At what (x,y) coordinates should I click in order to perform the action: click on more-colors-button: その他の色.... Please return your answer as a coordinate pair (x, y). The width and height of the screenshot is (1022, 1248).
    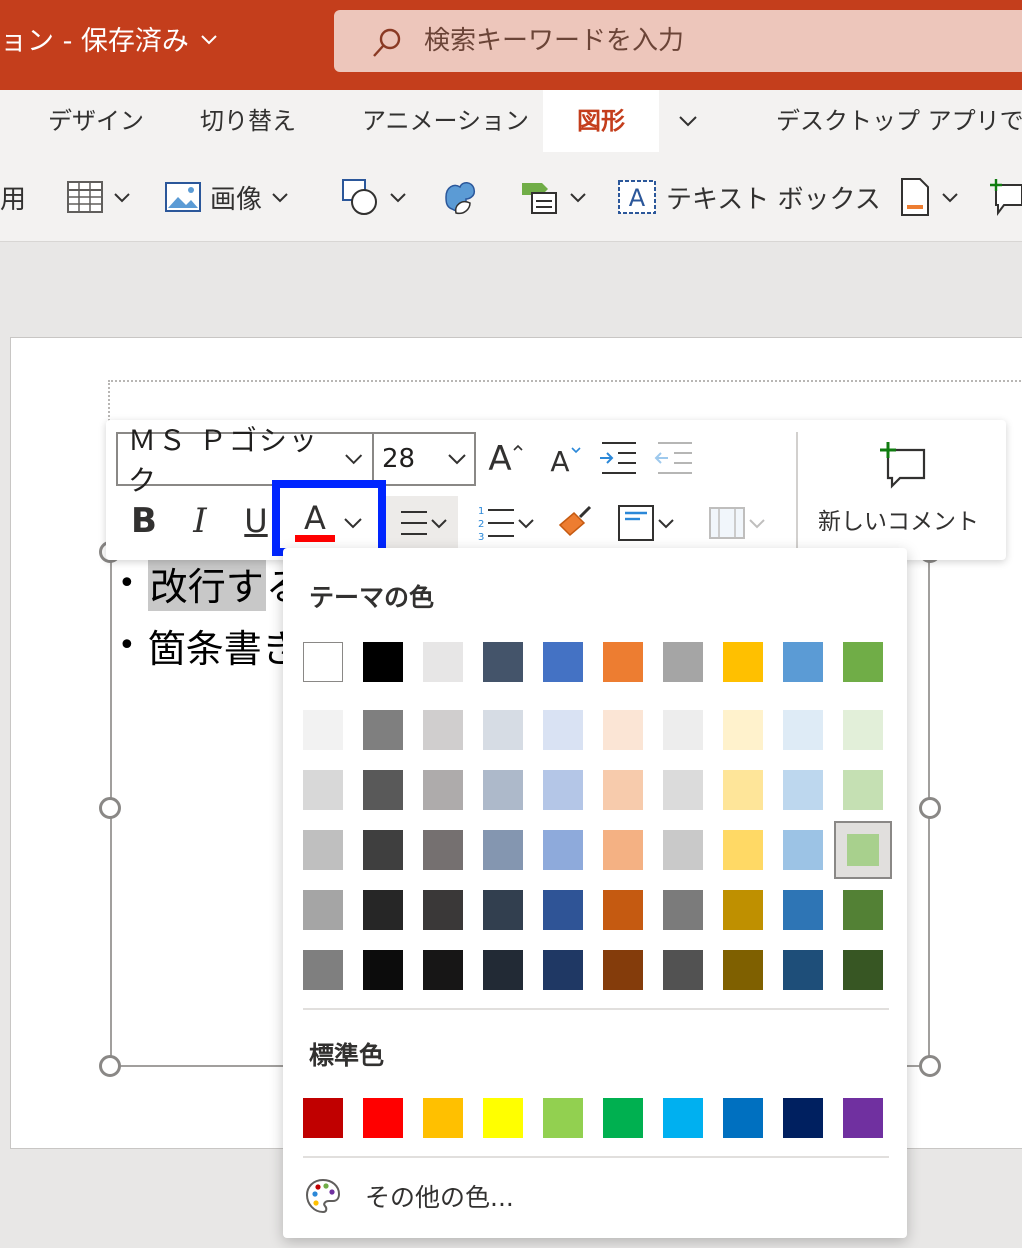
    Looking at the image, I should click on (408, 1196).